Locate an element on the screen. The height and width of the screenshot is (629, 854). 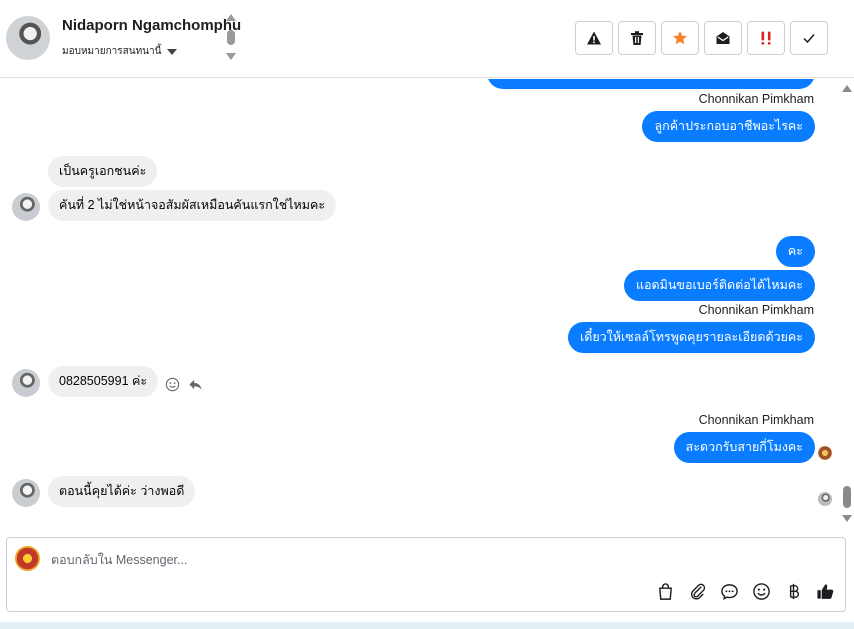
header-scrollbar is located at coordinates (231, 38).